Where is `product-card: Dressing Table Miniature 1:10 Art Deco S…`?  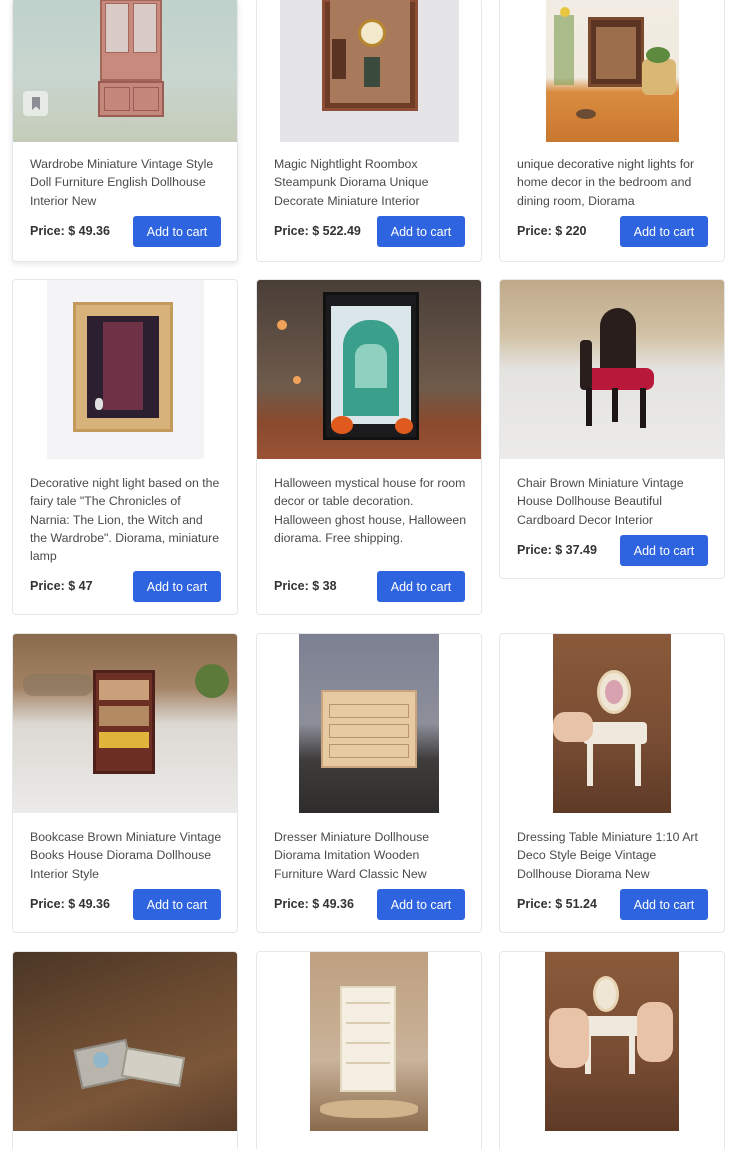 product-card: Dressing Table Miniature 1:10 Art Deco S… is located at coordinates (612, 783).